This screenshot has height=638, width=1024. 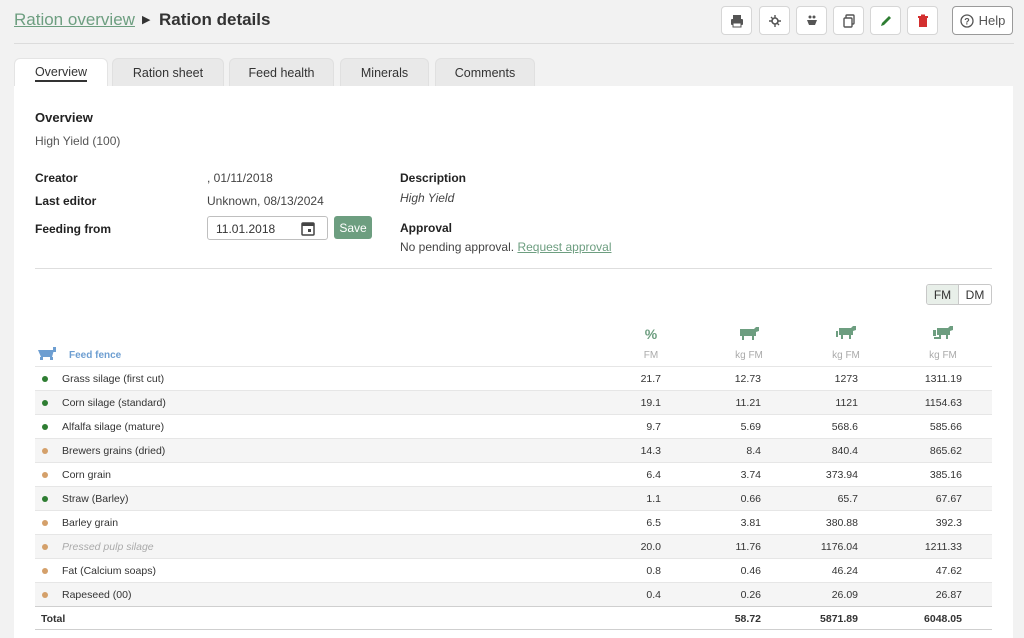 I want to click on request-approval-link: Request approval, so click(x=564, y=247).